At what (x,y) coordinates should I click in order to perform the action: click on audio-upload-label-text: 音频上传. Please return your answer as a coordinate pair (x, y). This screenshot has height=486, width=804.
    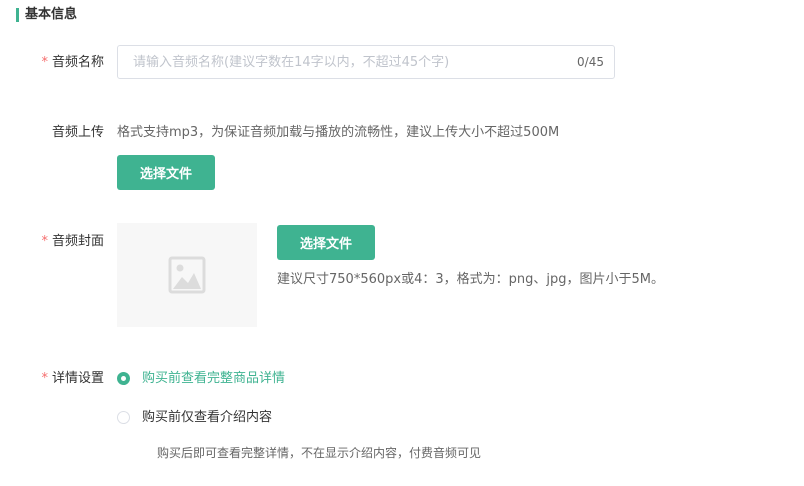
    Looking at the image, I should click on (77, 132).